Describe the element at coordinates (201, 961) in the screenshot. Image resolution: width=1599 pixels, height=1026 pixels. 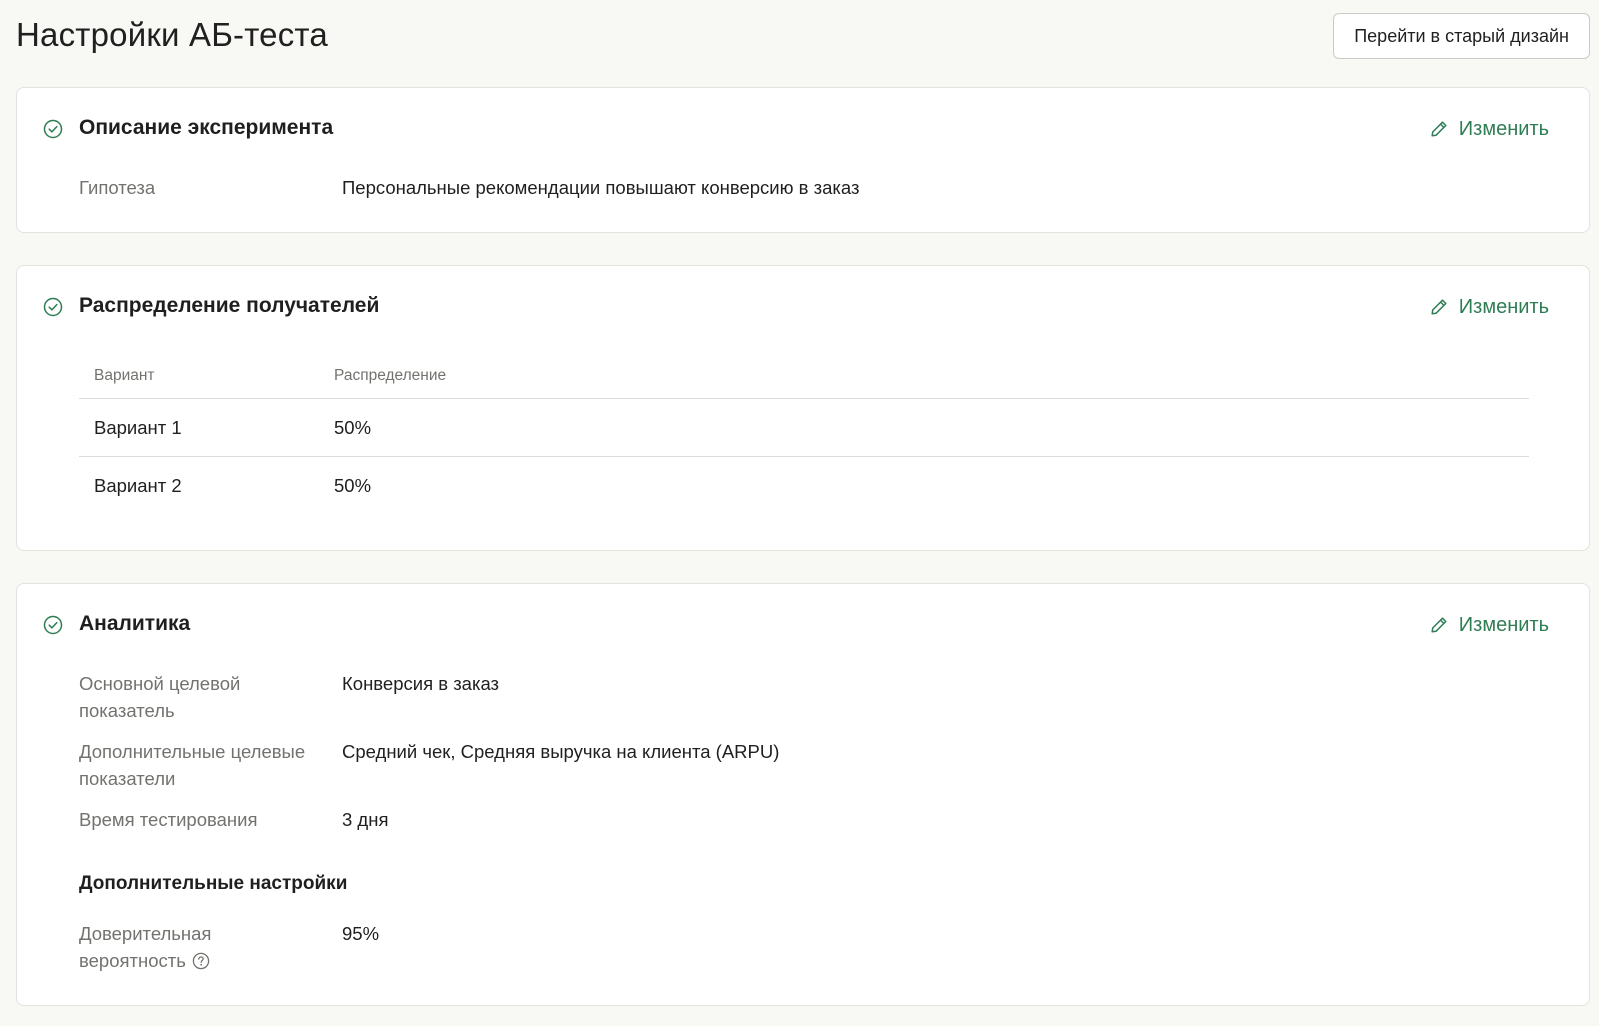
I see `question-circle-icon` at that location.